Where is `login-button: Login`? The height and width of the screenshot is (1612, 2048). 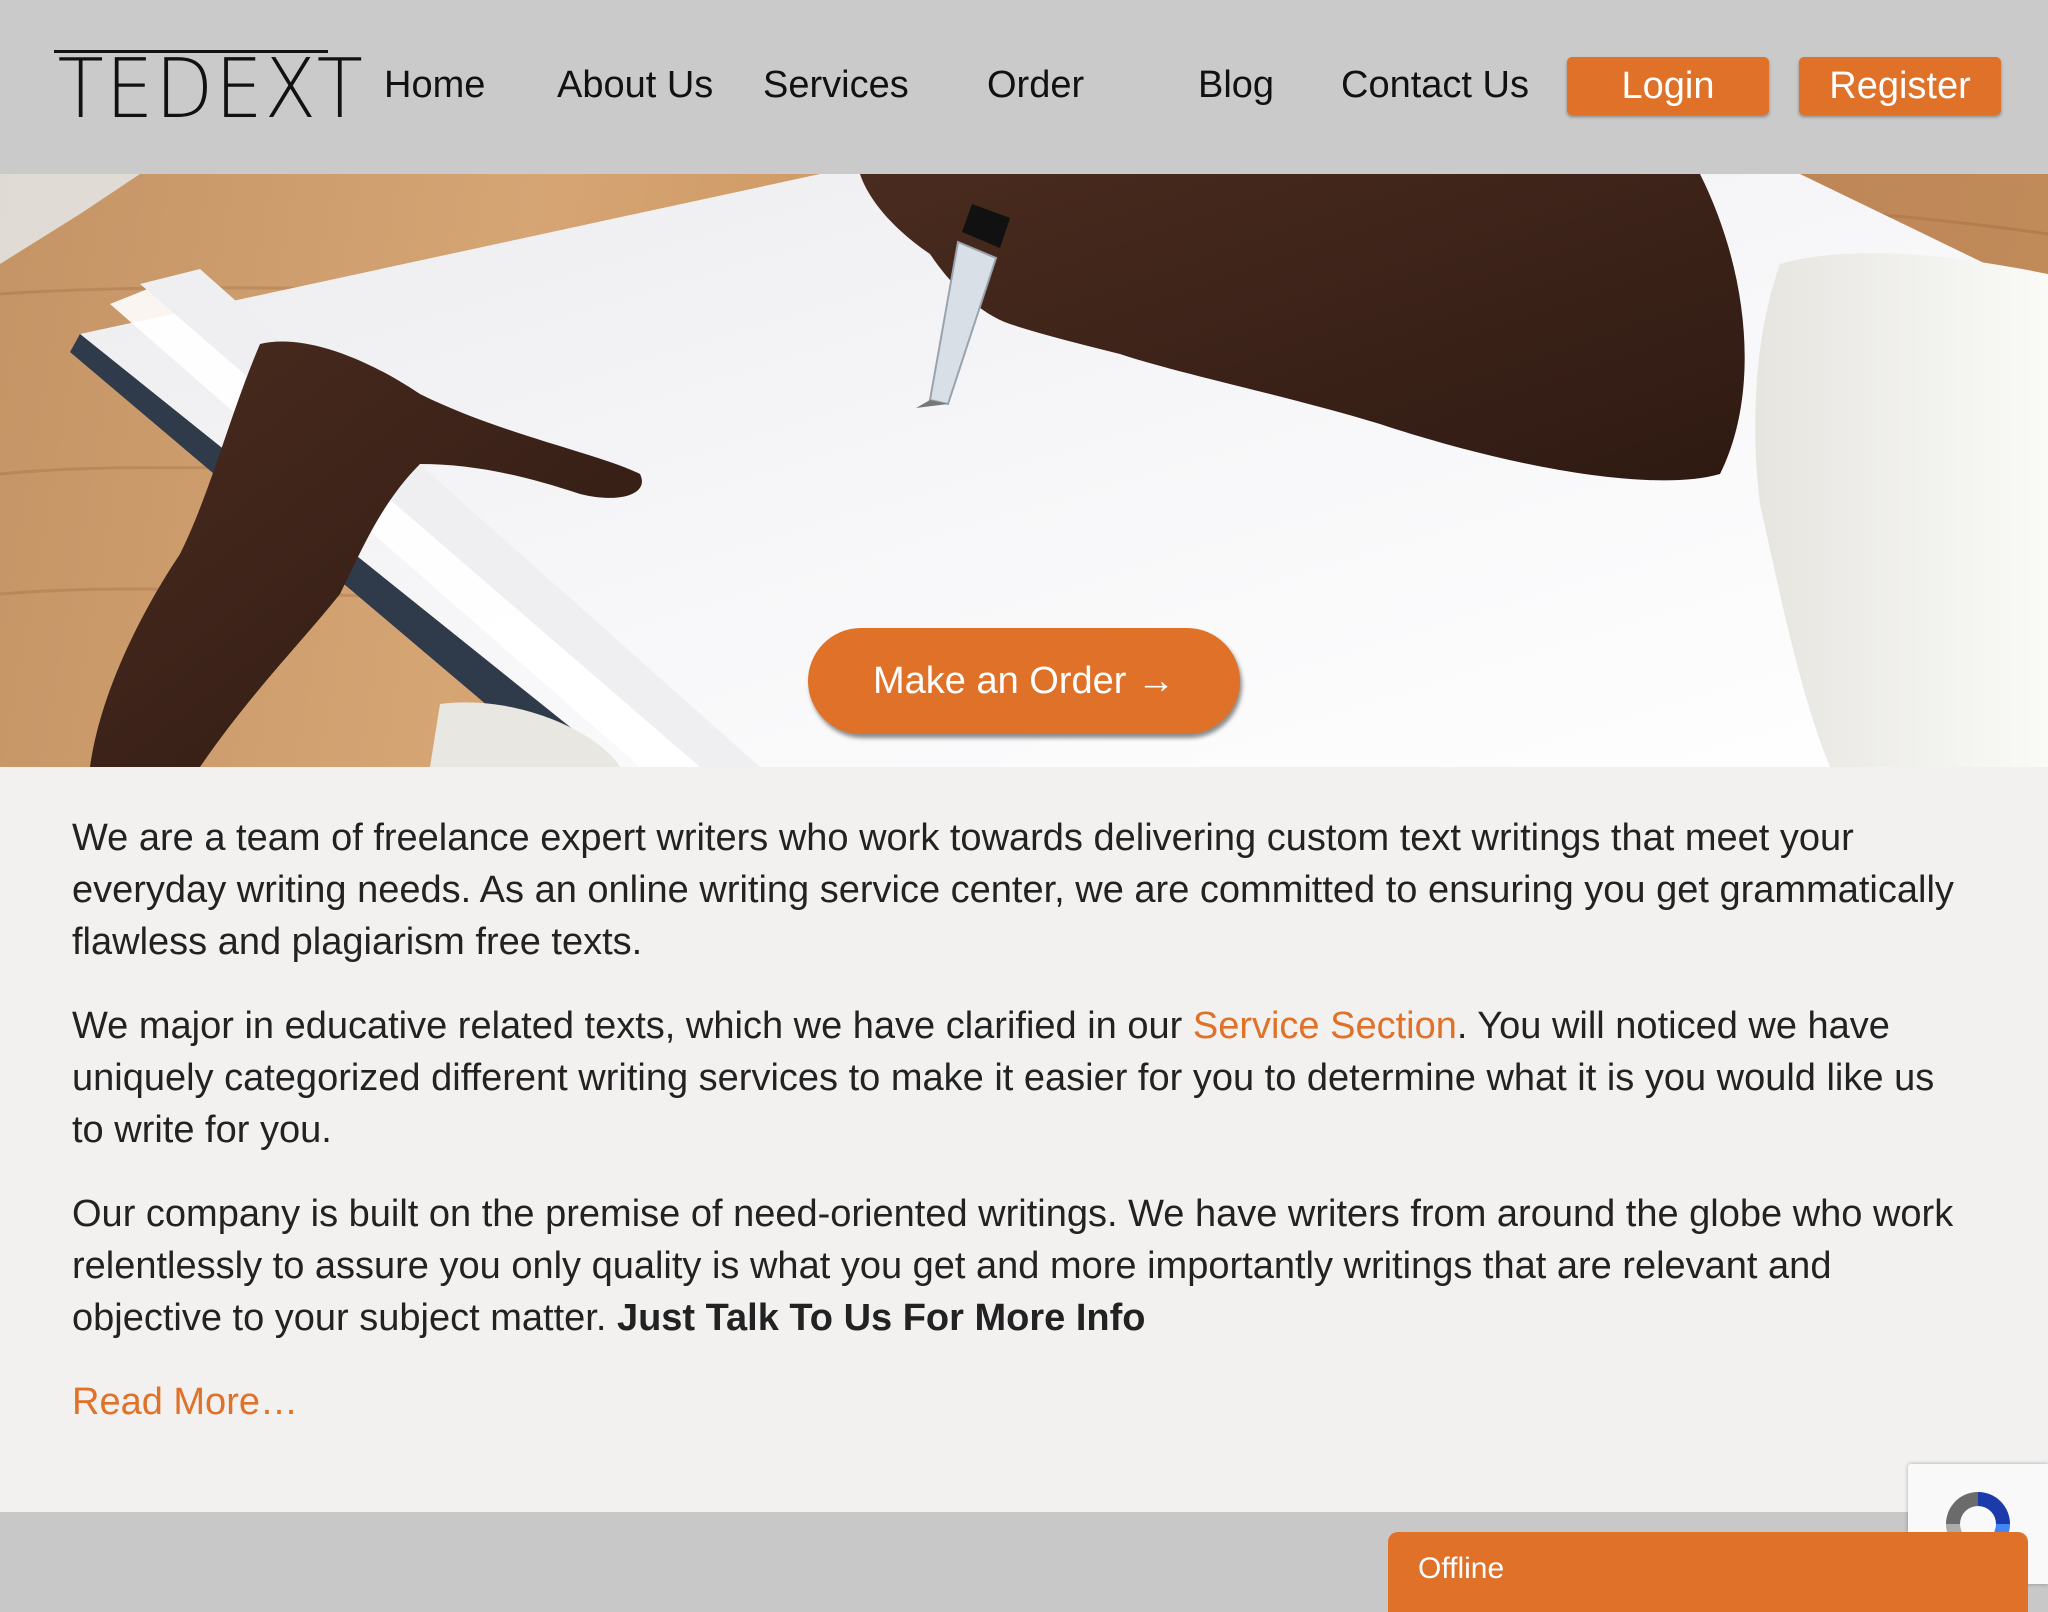 login-button: Login is located at coordinates (1668, 86).